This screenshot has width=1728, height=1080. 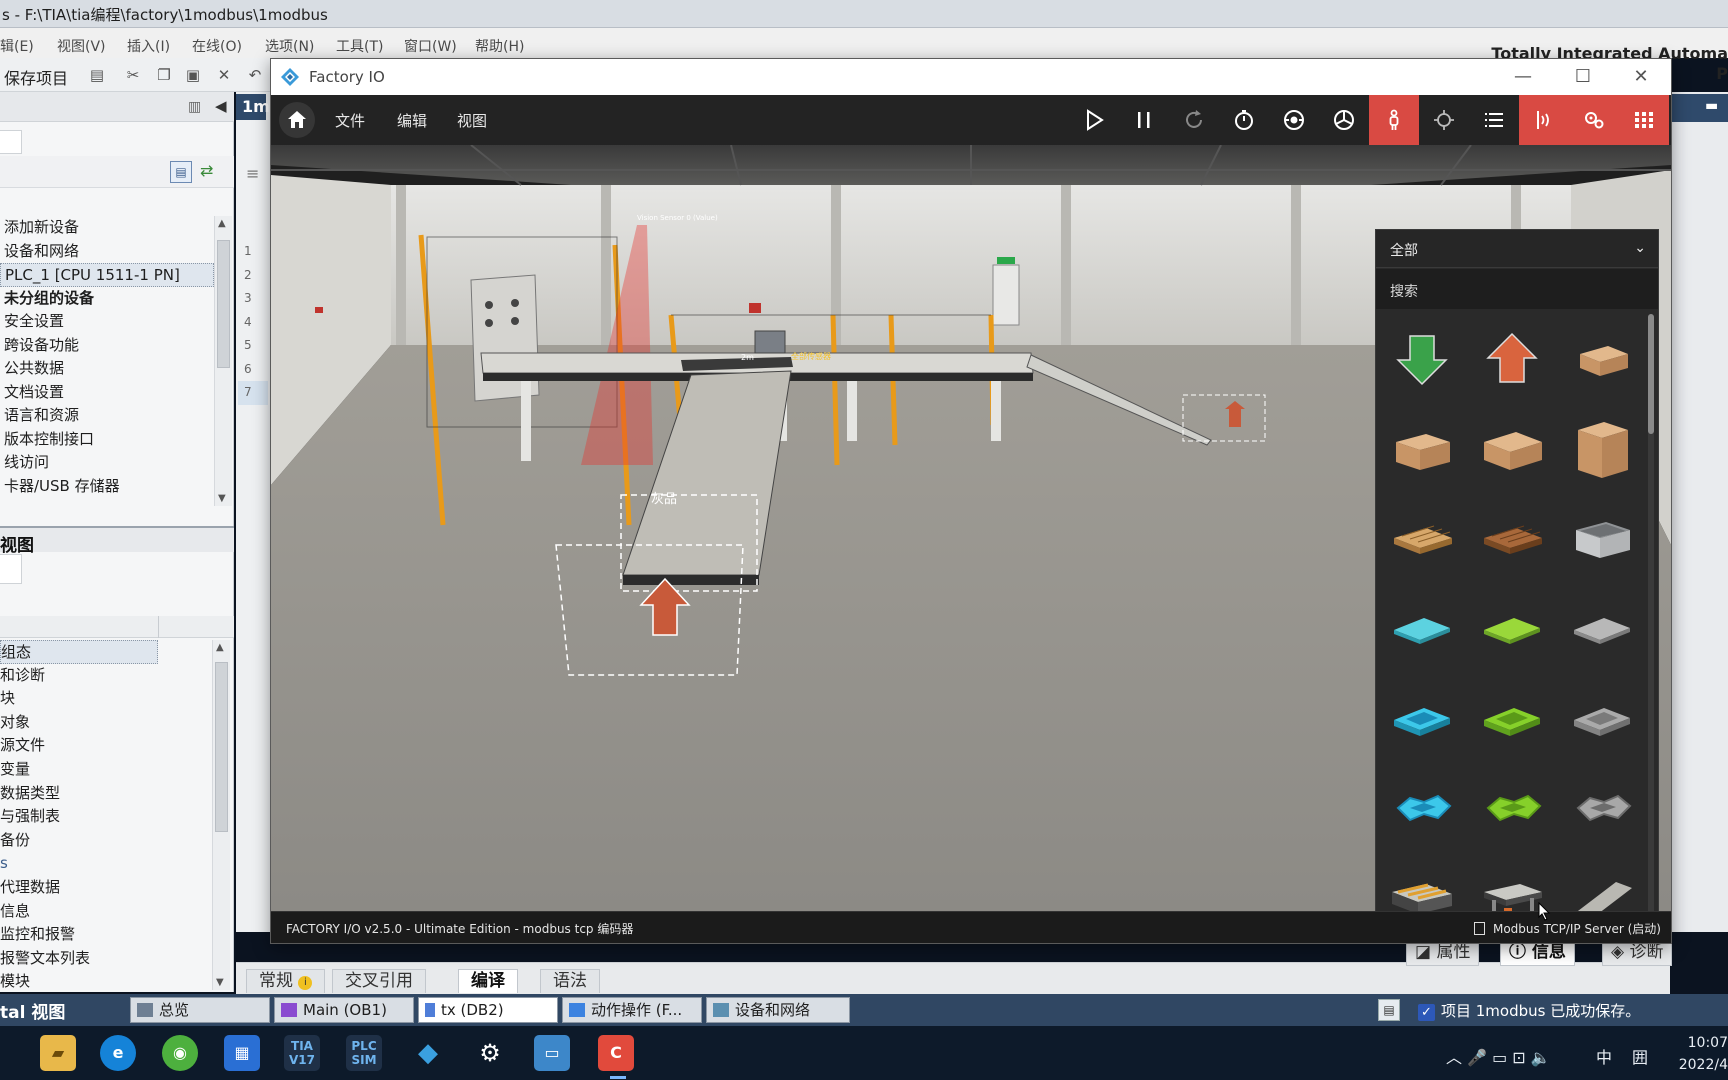 I want to click on tree-item-common-data: 公共数据, so click(x=107, y=369).